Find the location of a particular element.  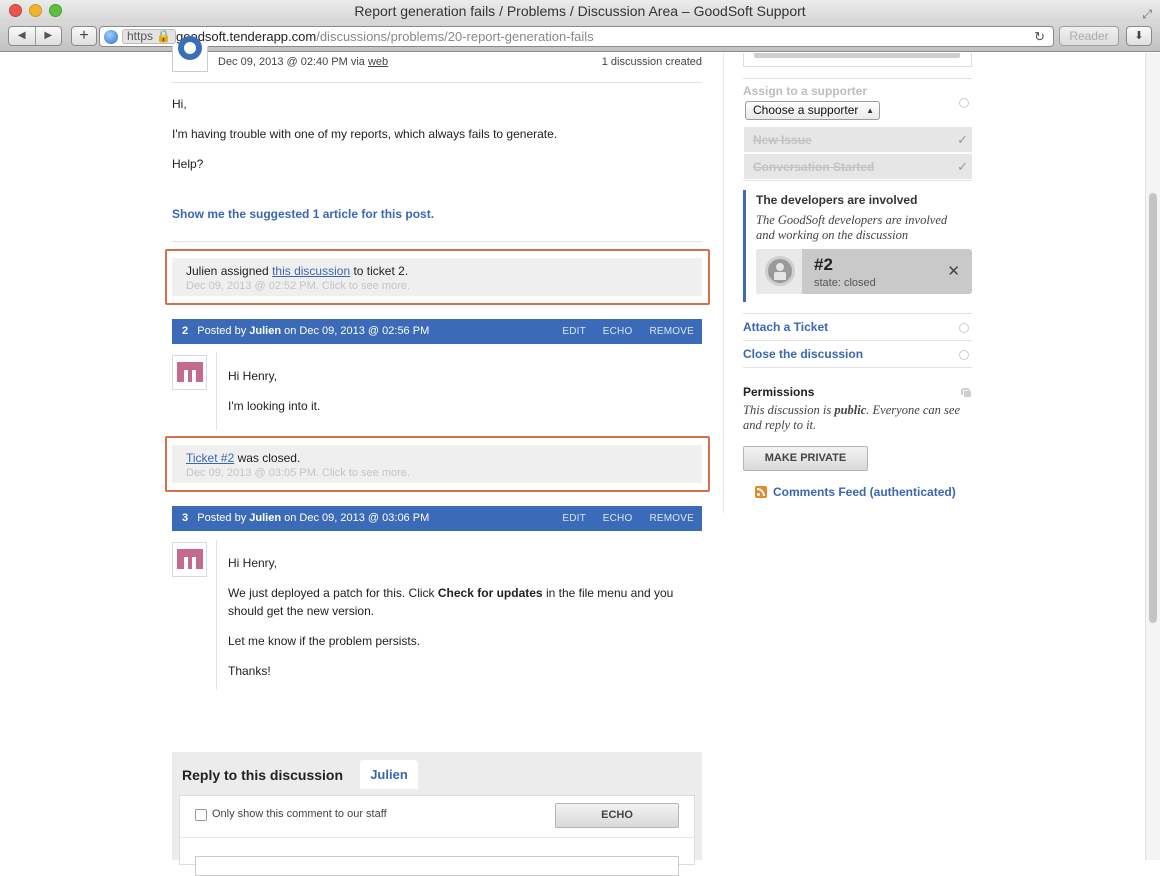

post-date: on Dec 09, 2013 @ 03:06 PM is located at coordinates (357, 518).